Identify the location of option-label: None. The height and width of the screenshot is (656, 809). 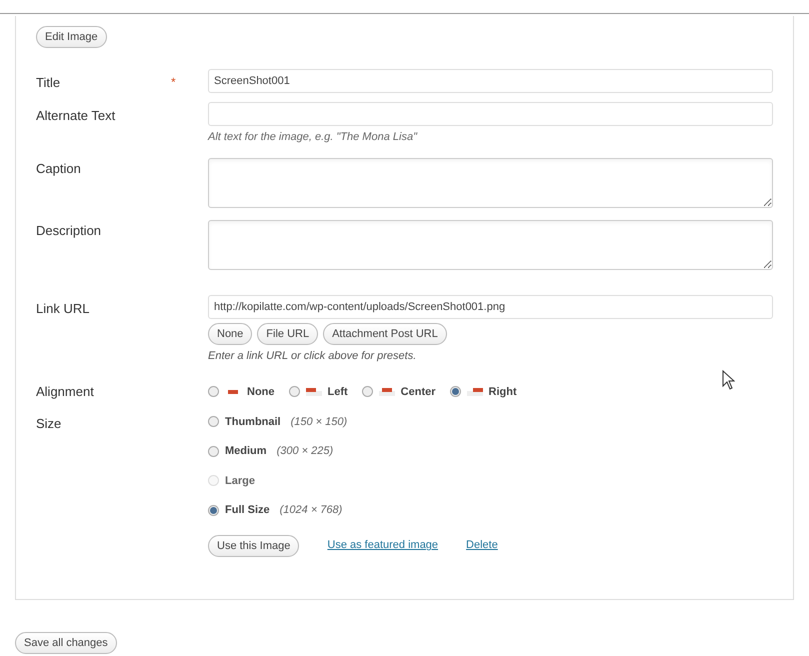
(260, 392).